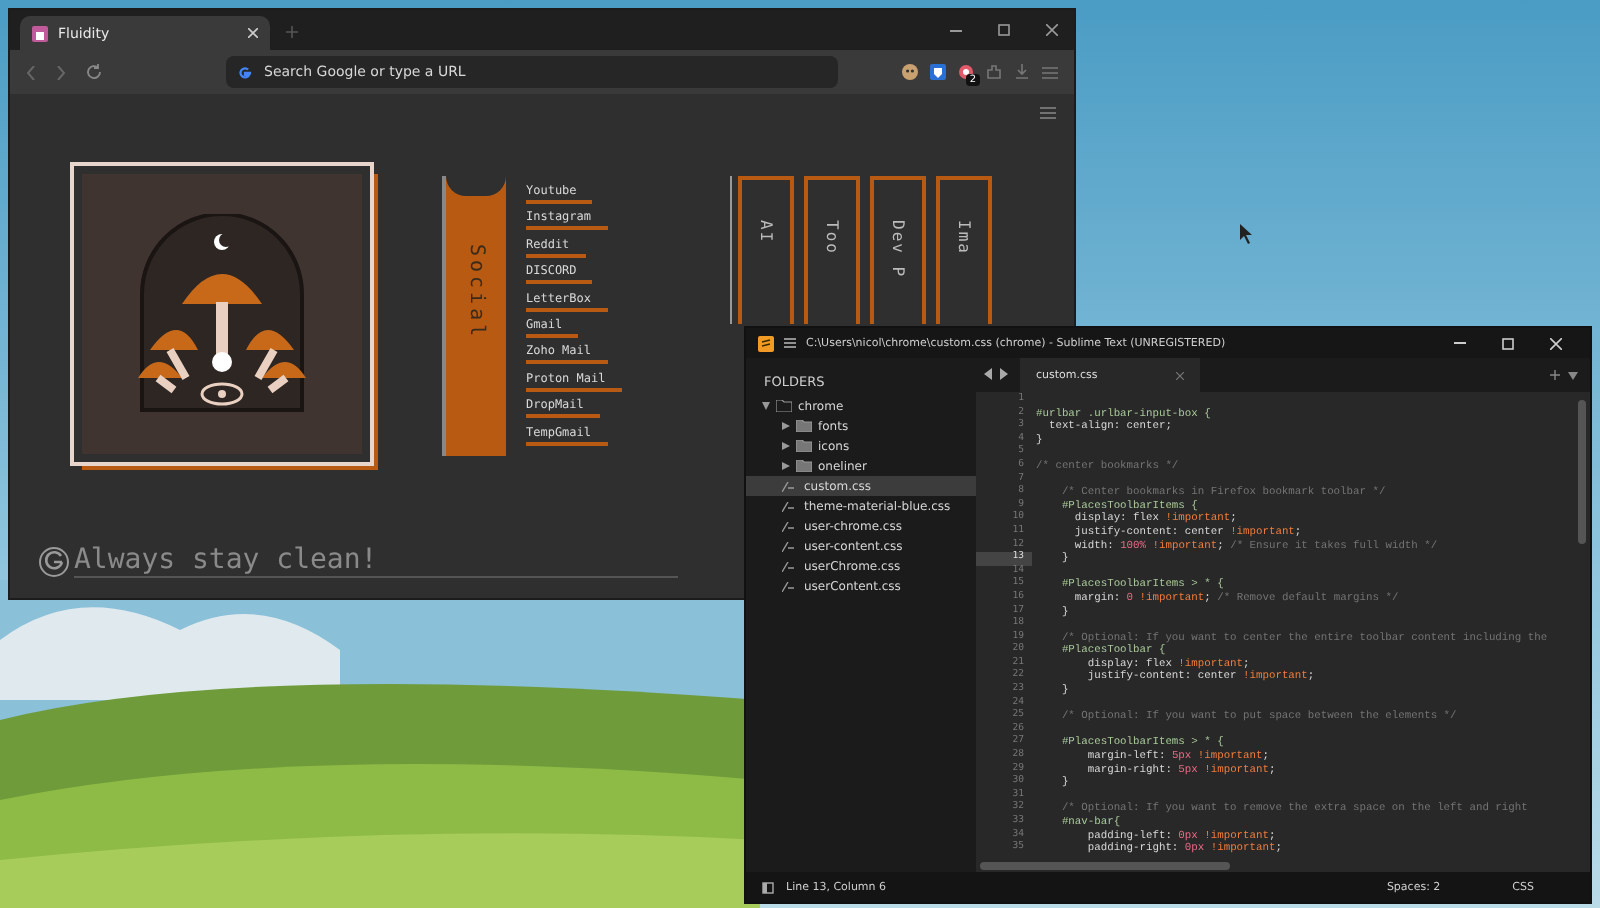  What do you see at coordinates (996, 374) in the screenshot?
I see `tab-arrows-icon` at bounding box center [996, 374].